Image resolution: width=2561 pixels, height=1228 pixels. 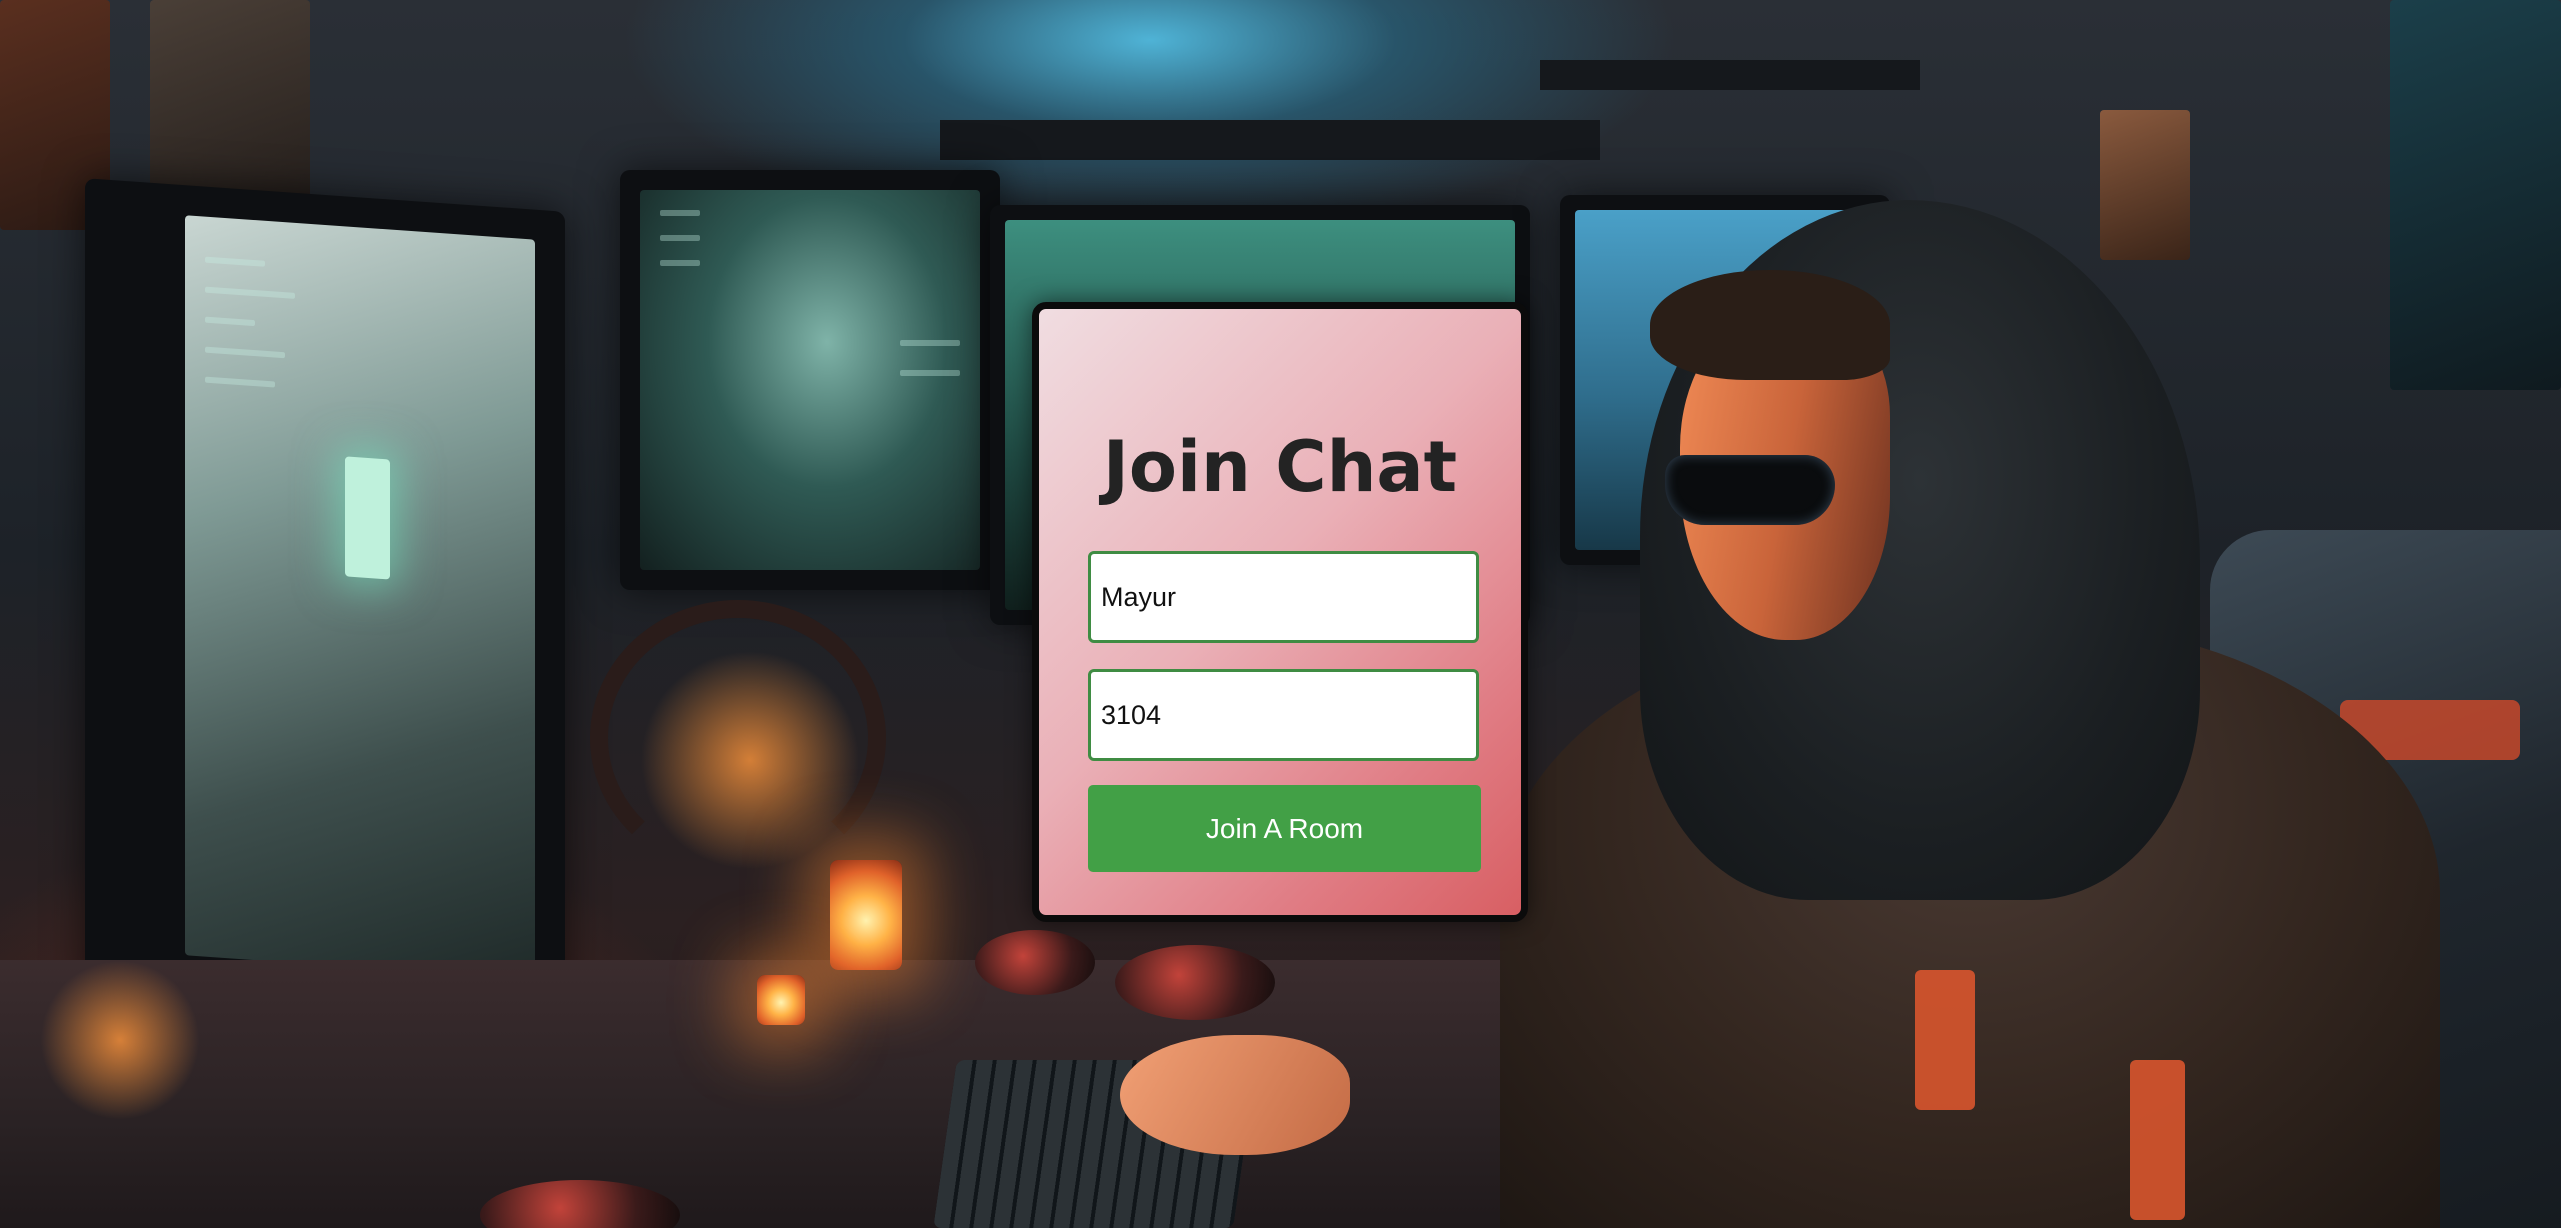 I want to click on sunglasses, so click(x=1750, y=490).